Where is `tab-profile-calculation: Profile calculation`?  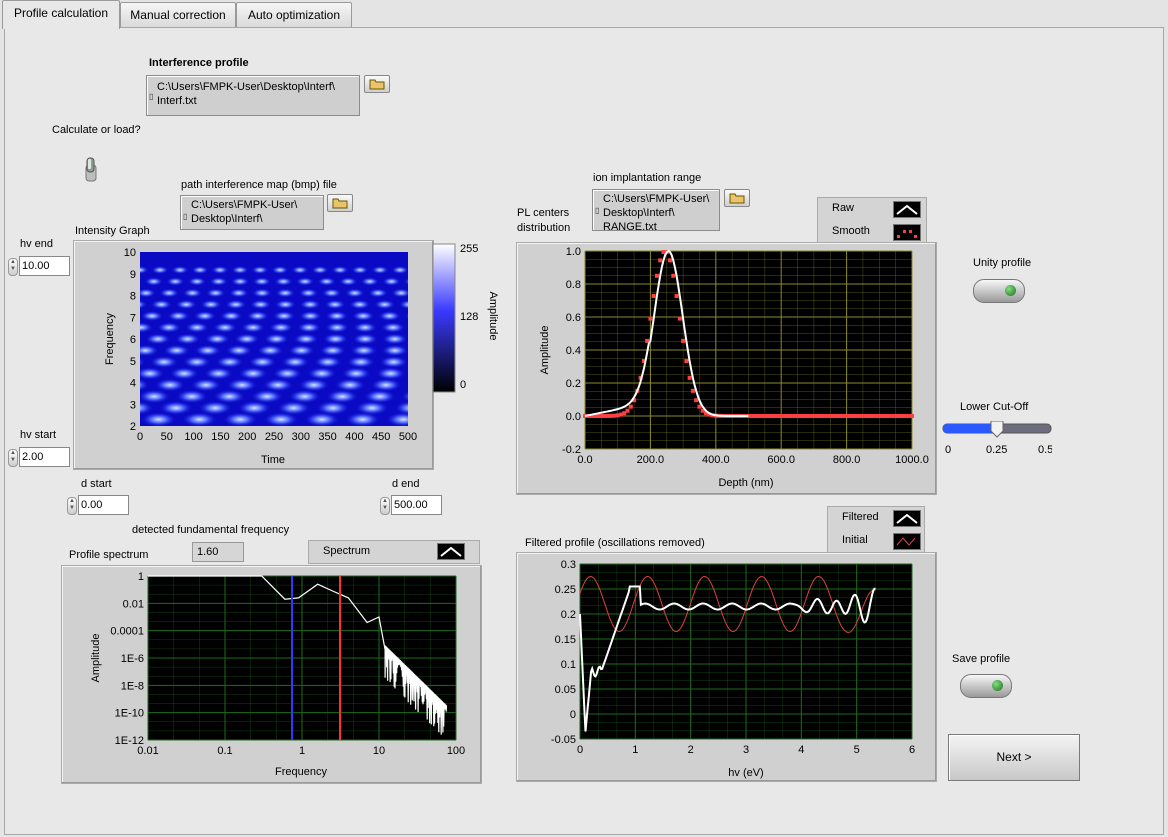 tab-profile-calculation: Profile calculation is located at coordinates (61, 14).